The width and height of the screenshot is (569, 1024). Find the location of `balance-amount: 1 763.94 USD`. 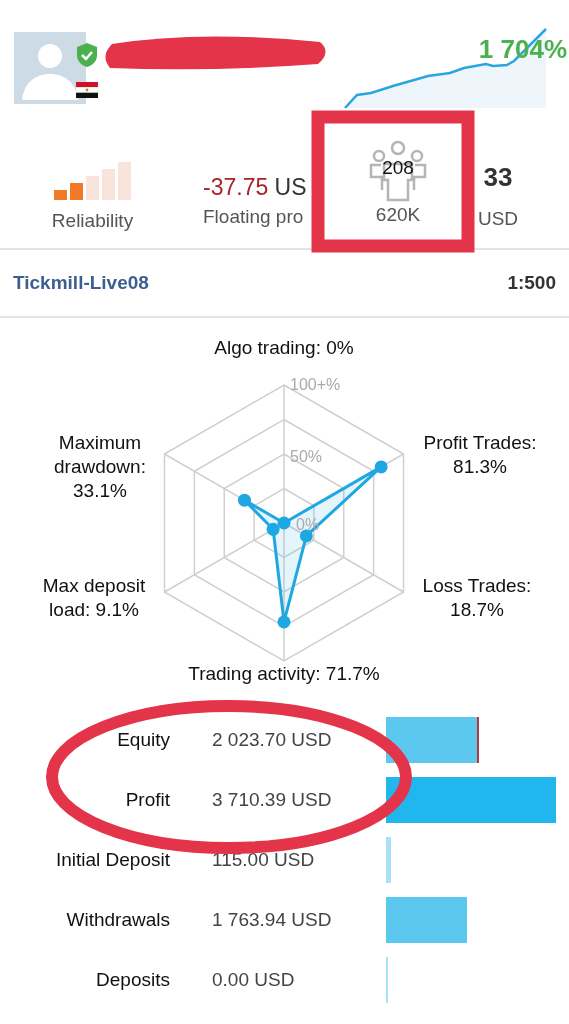

balance-amount: 1 763.94 USD is located at coordinates (272, 920).